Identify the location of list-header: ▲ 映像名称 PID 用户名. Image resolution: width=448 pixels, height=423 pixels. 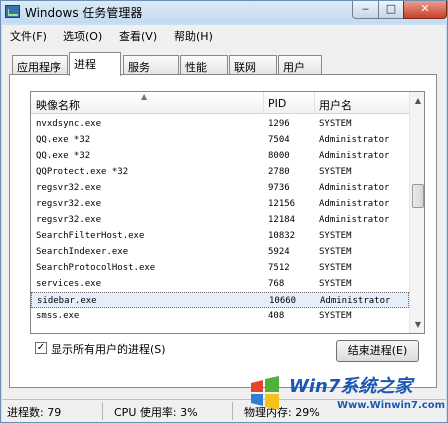
(220, 103).